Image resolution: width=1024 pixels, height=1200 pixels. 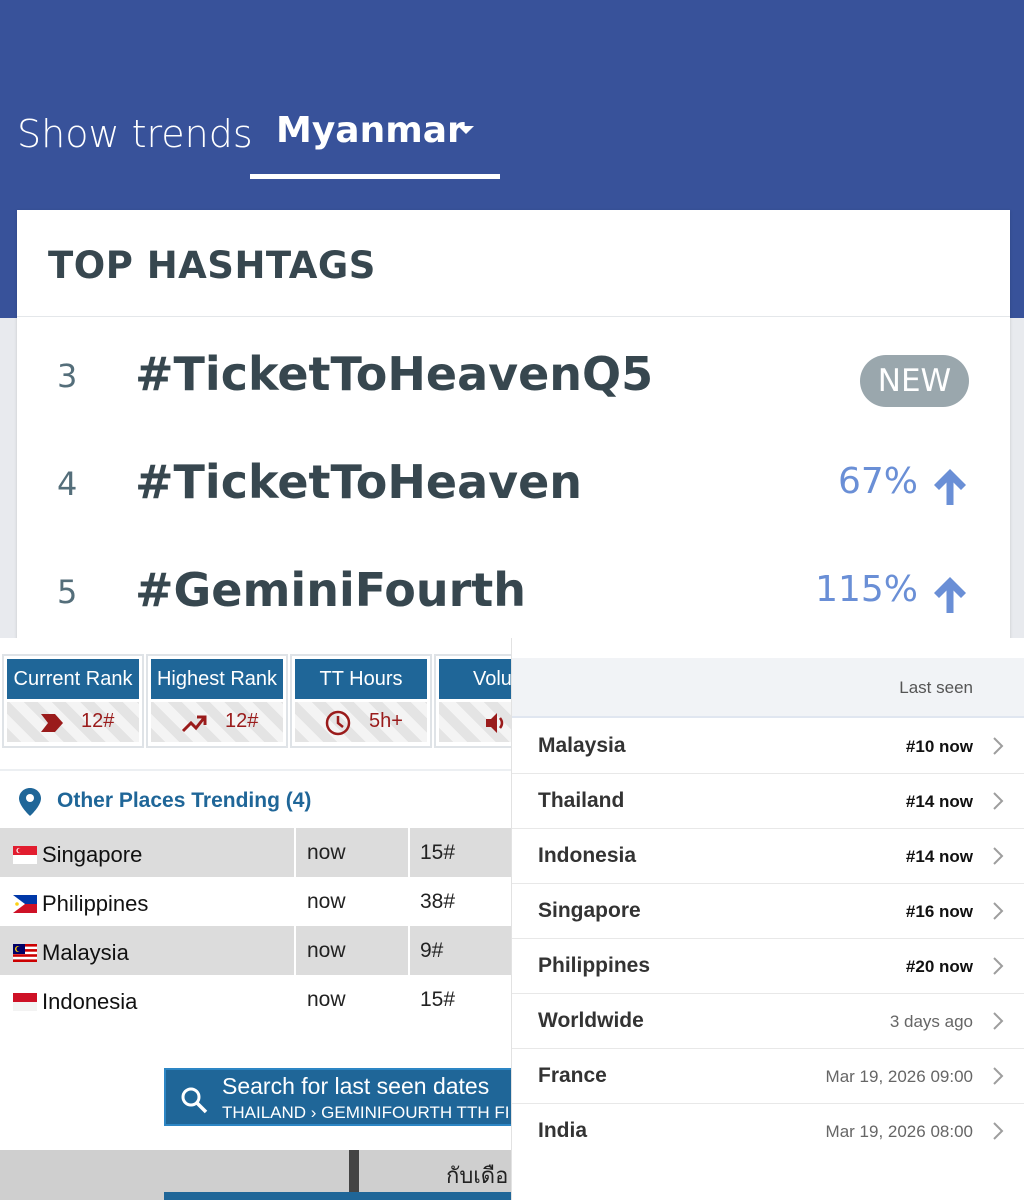 What do you see at coordinates (475, 679) in the screenshot?
I see `stat-label: Volu` at bounding box center [475, 679].